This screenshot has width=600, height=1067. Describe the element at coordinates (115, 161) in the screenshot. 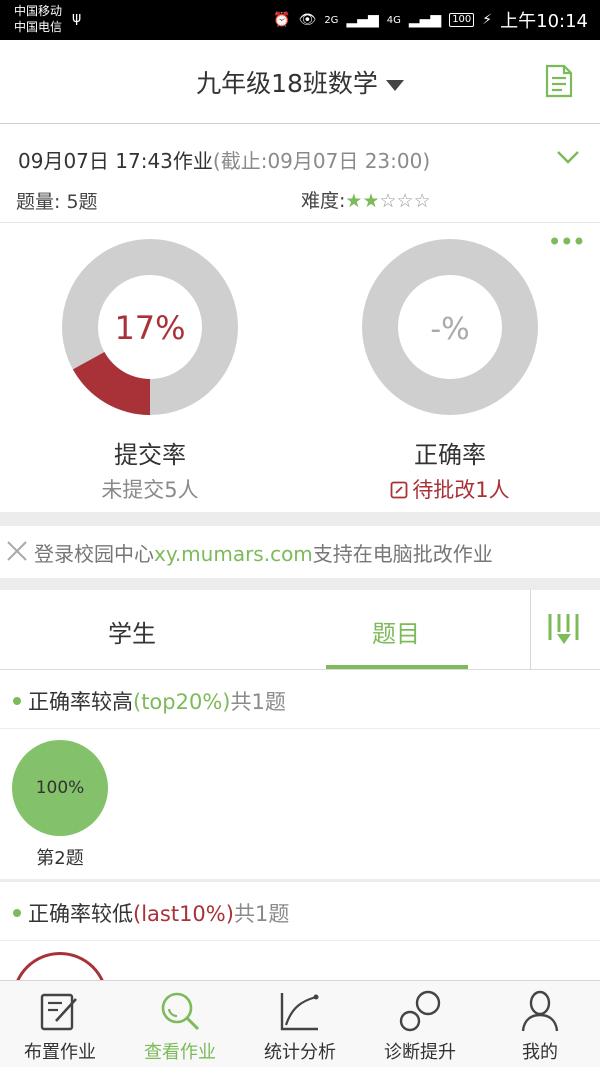

I see `homework-datetime: 09月07日 17:43作业` at that location.